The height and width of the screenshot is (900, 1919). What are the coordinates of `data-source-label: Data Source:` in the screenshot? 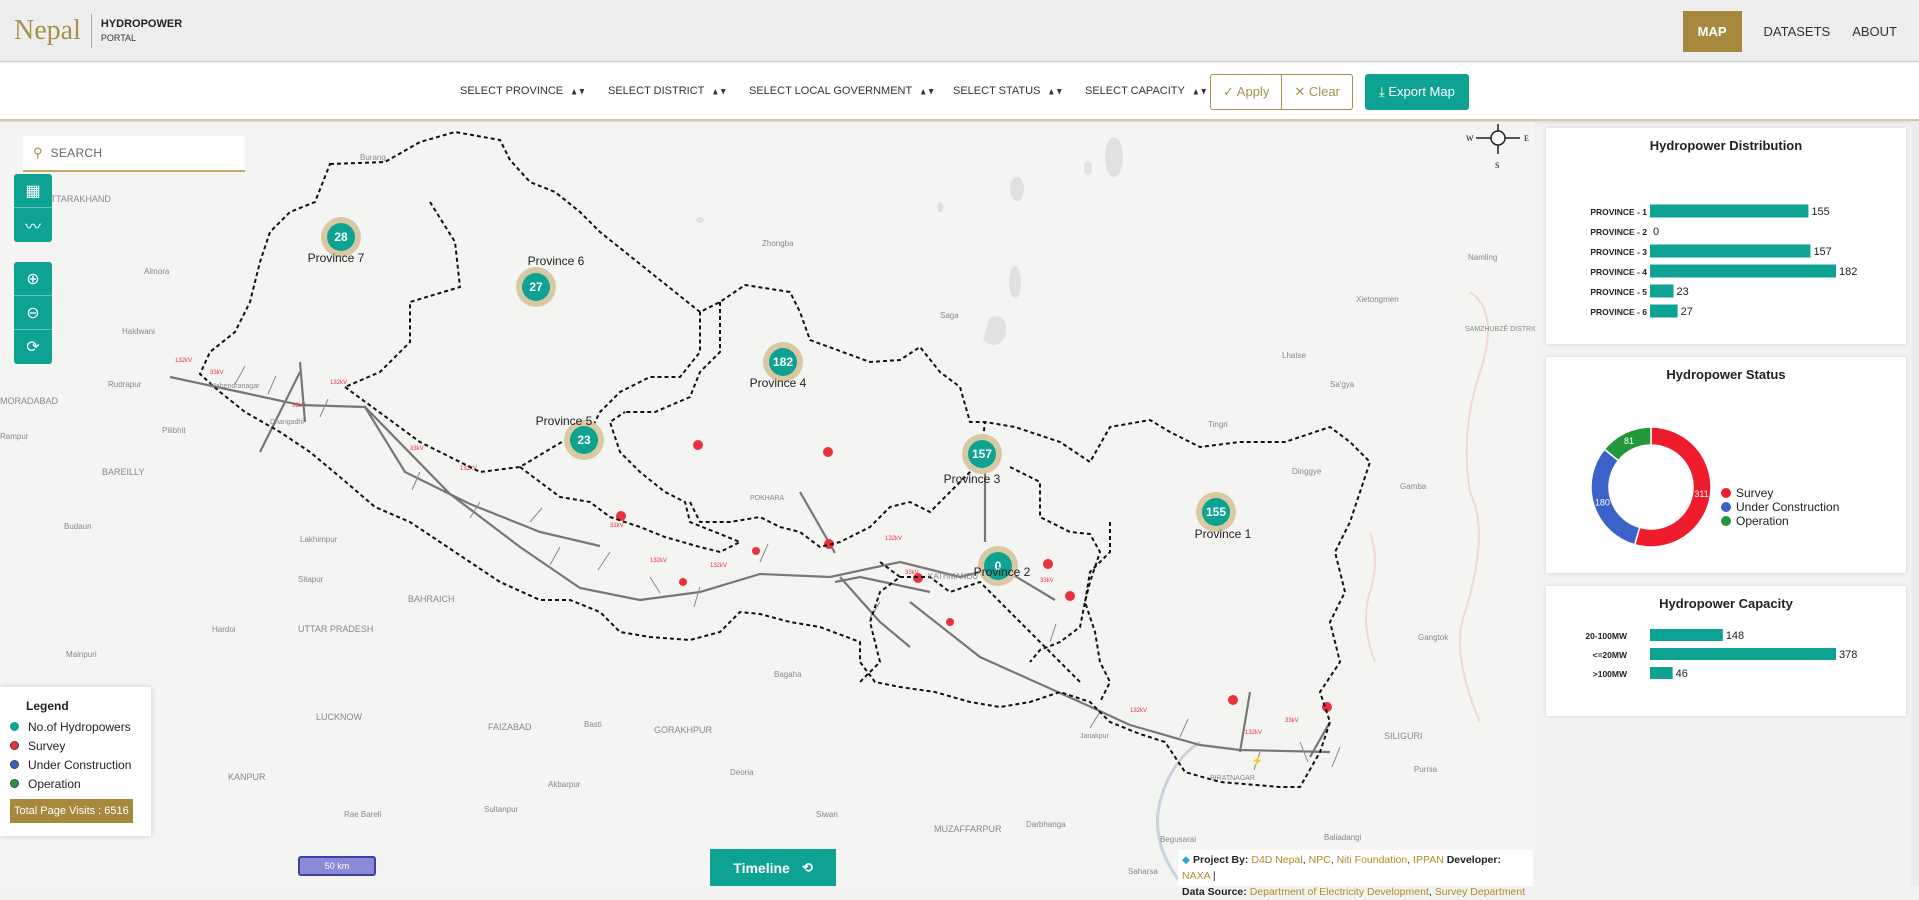 It's located at (1214, 892).